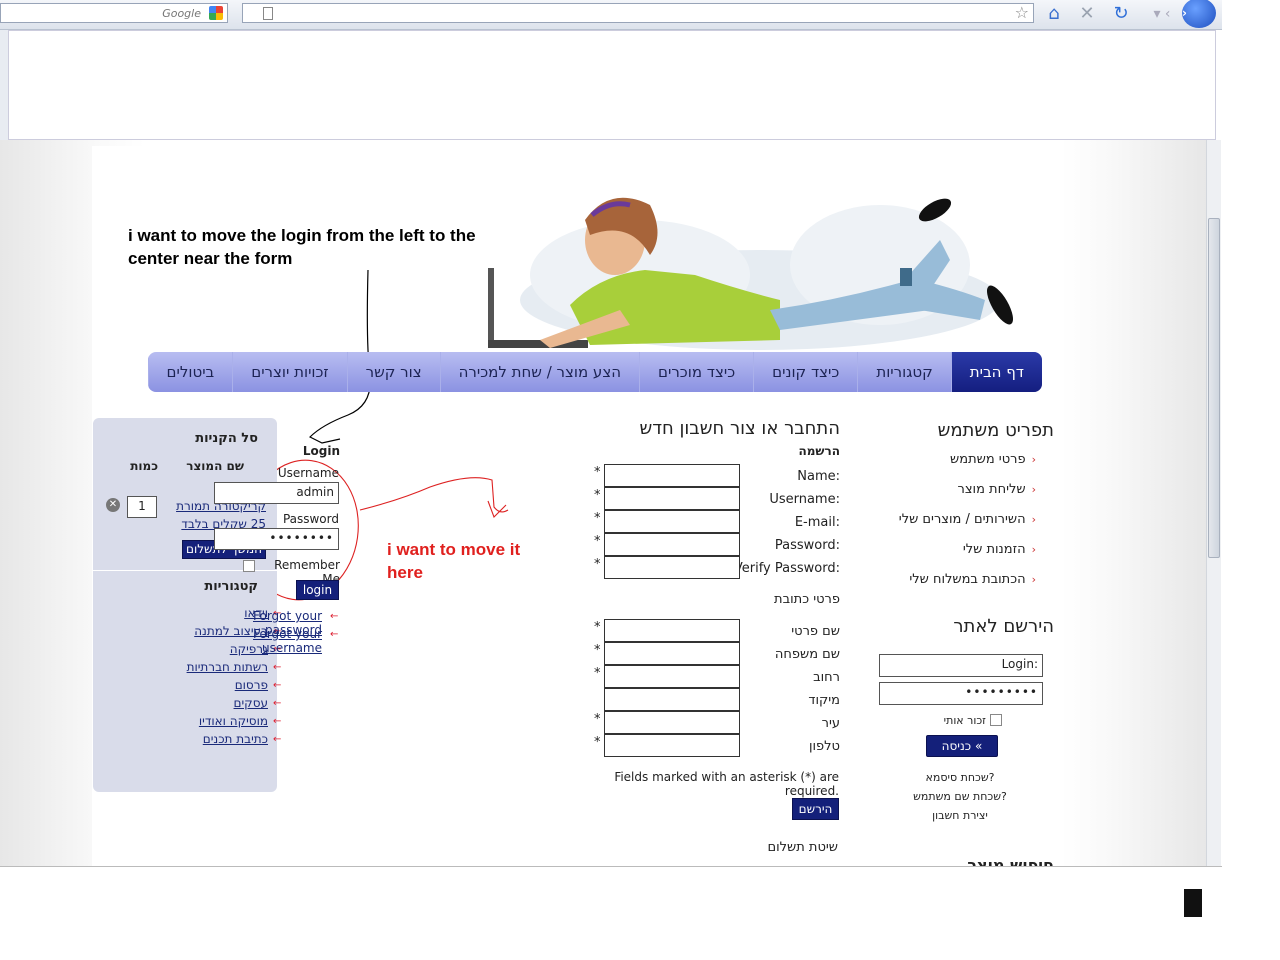 The height and width of the screenshot is (960, 1280). I want to click on first-name-field, so click(672, 630).